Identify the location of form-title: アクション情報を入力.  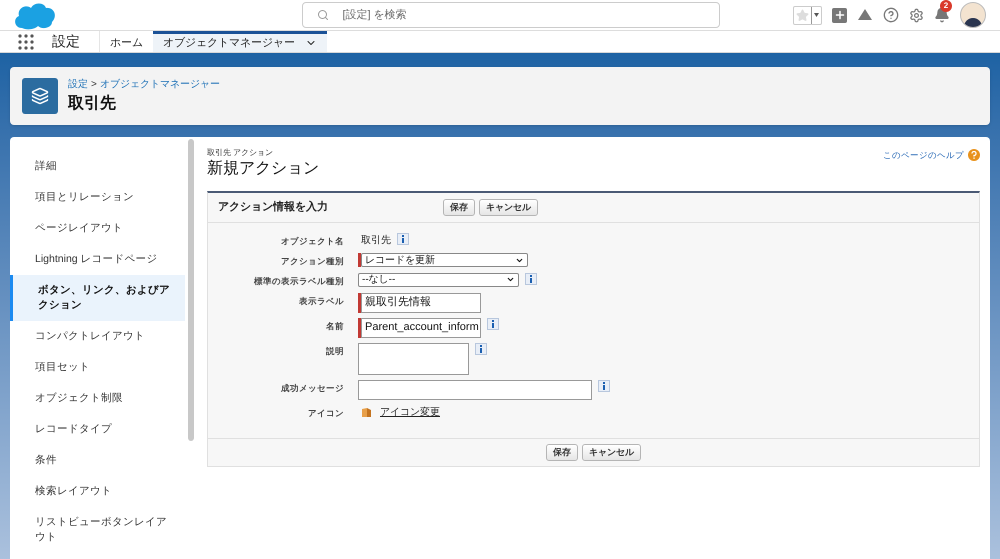
(273, 208).